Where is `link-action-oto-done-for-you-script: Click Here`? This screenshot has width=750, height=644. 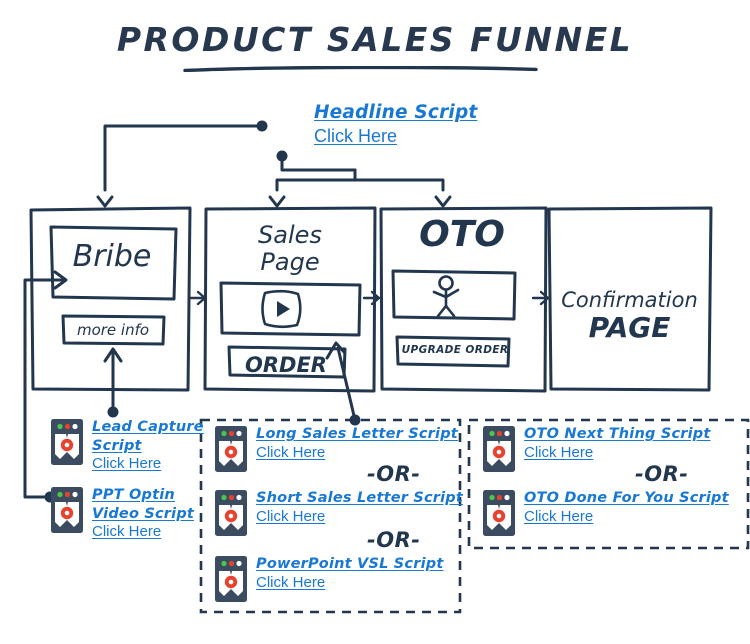 link-action-oto-done-for-you-script: Click Here is located at coordinates (626, 517).